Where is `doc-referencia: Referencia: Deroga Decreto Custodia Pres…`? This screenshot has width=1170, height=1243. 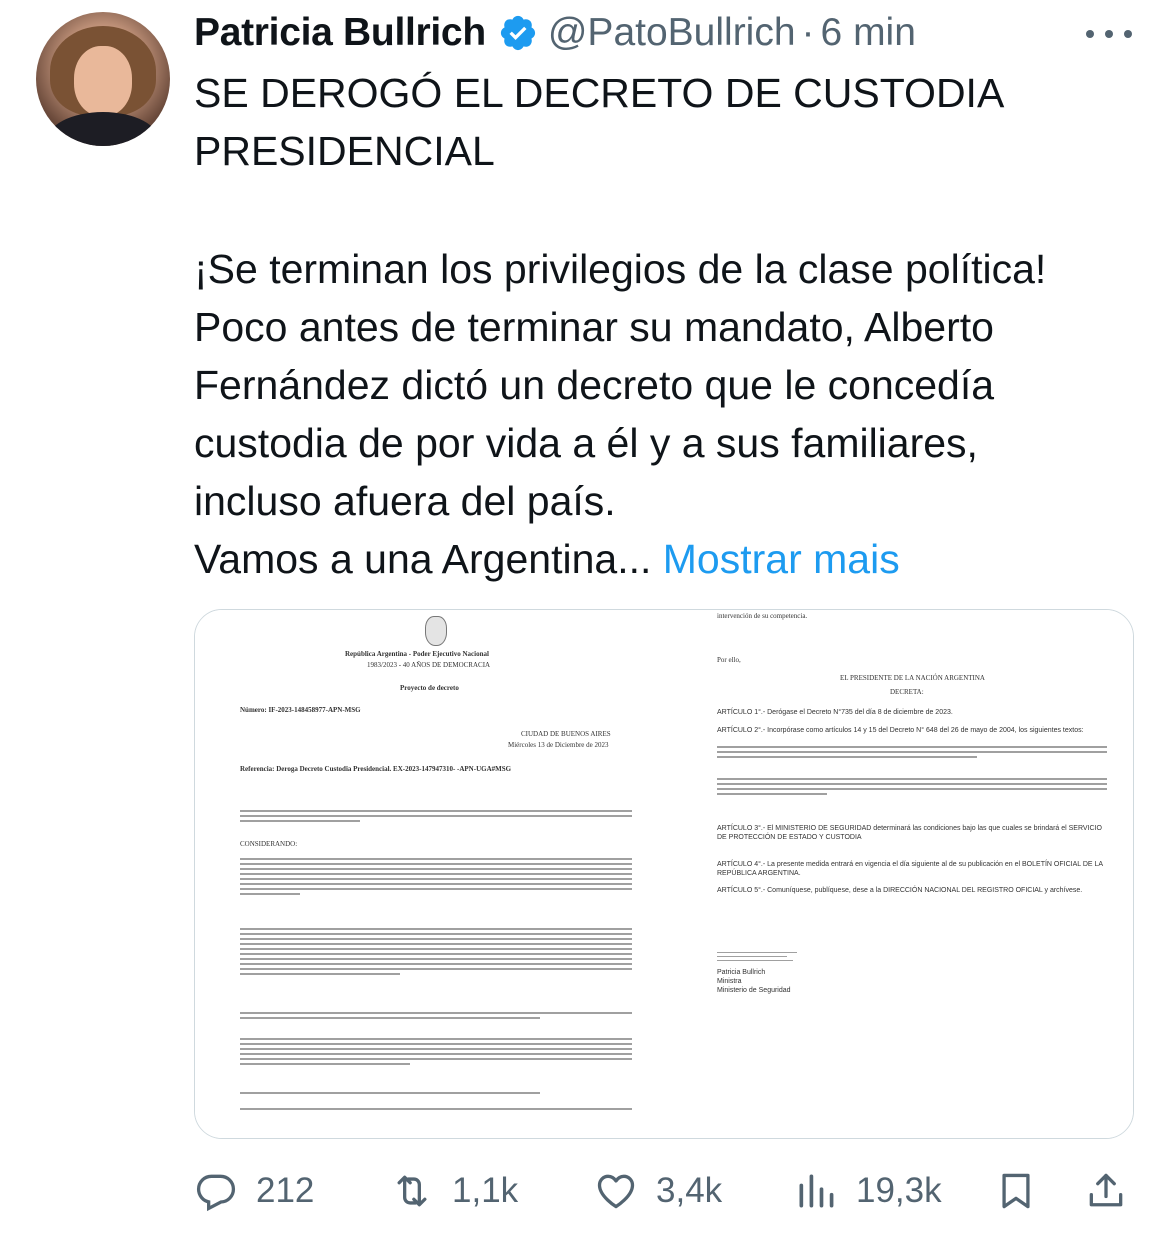
doc-referencia: Referencia: Deroga Decreto Custodia Pres… is located at coordinates (376, 769).